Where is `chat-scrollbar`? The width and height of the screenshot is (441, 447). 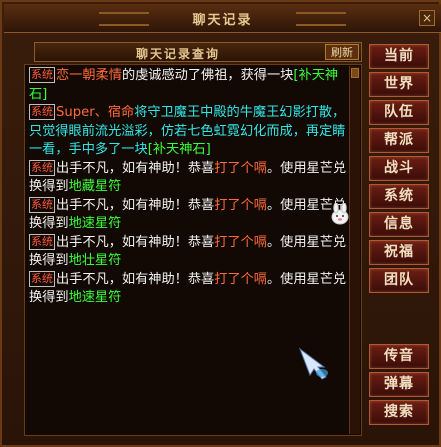
chat-scrollbar is located at coordinates (354, 250).